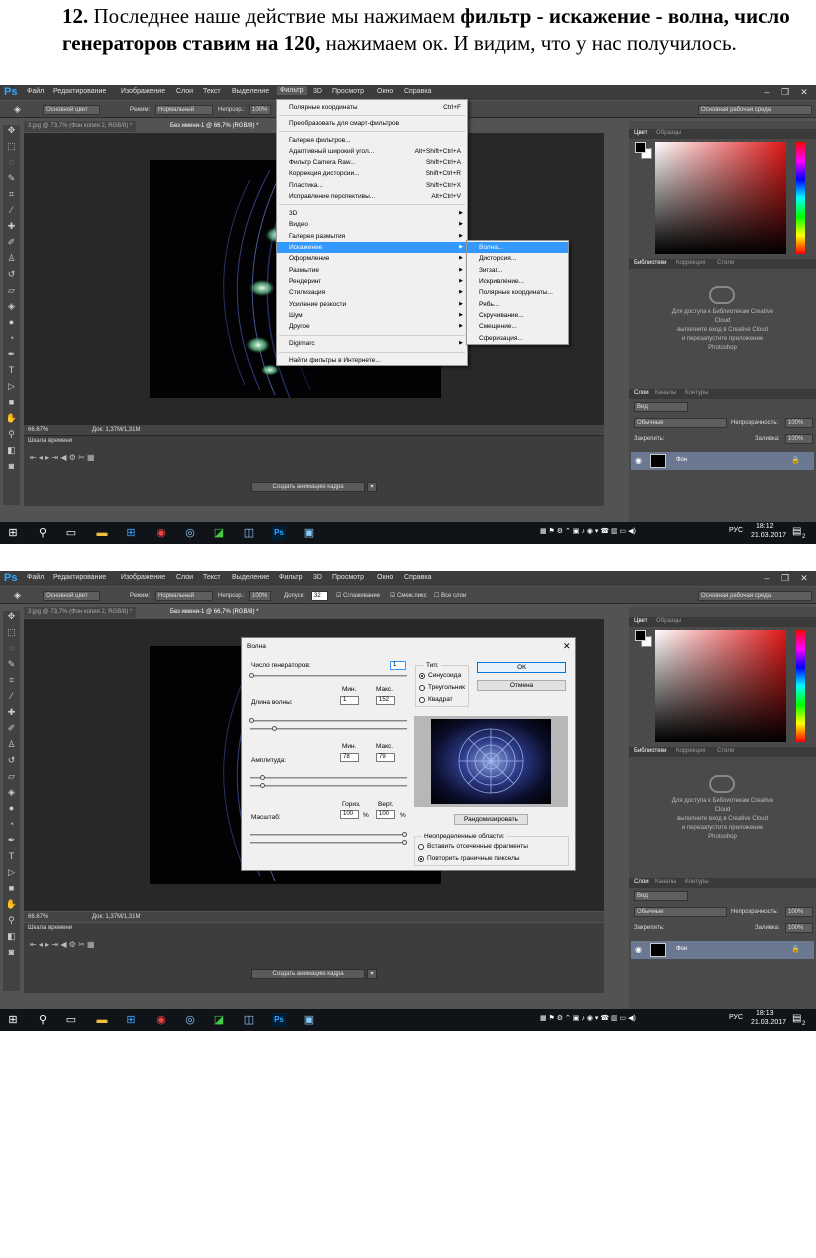 This screenshot has height=1258, width=816. I want to click on bucket-tool-icon: ◈, so click(11, 306).